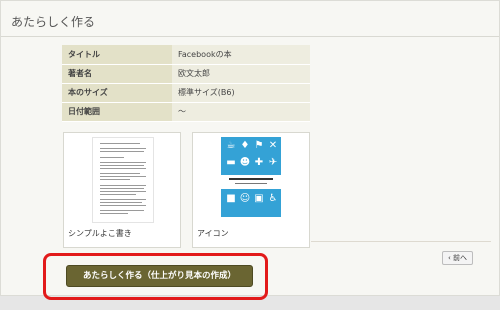 The width and height of the screenshot is (500, 310). I want to click on prev-button: ‹ 前へ, so click(457, 258).